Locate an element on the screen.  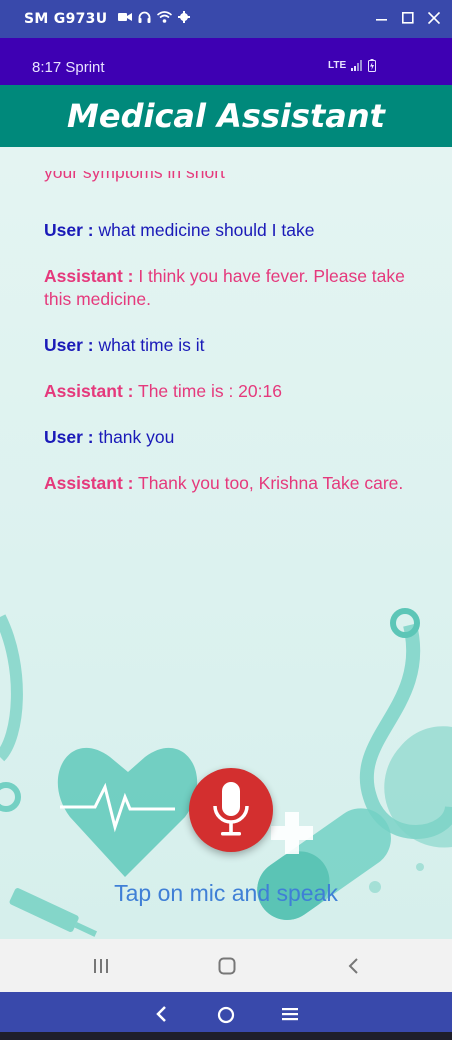
chat-message-user: User : what medicine should I take is located at coordinates (229, 230).